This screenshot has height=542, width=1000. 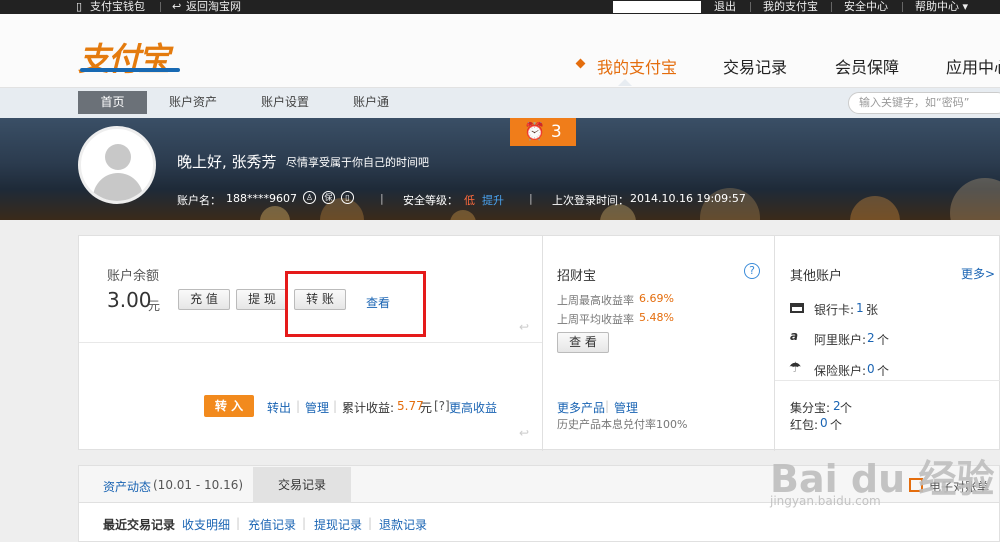 What do you see at coordinates (129, 57) in the screenshot?
I see `alipay-logo: 支付宝` at bounding box center [129, 57].